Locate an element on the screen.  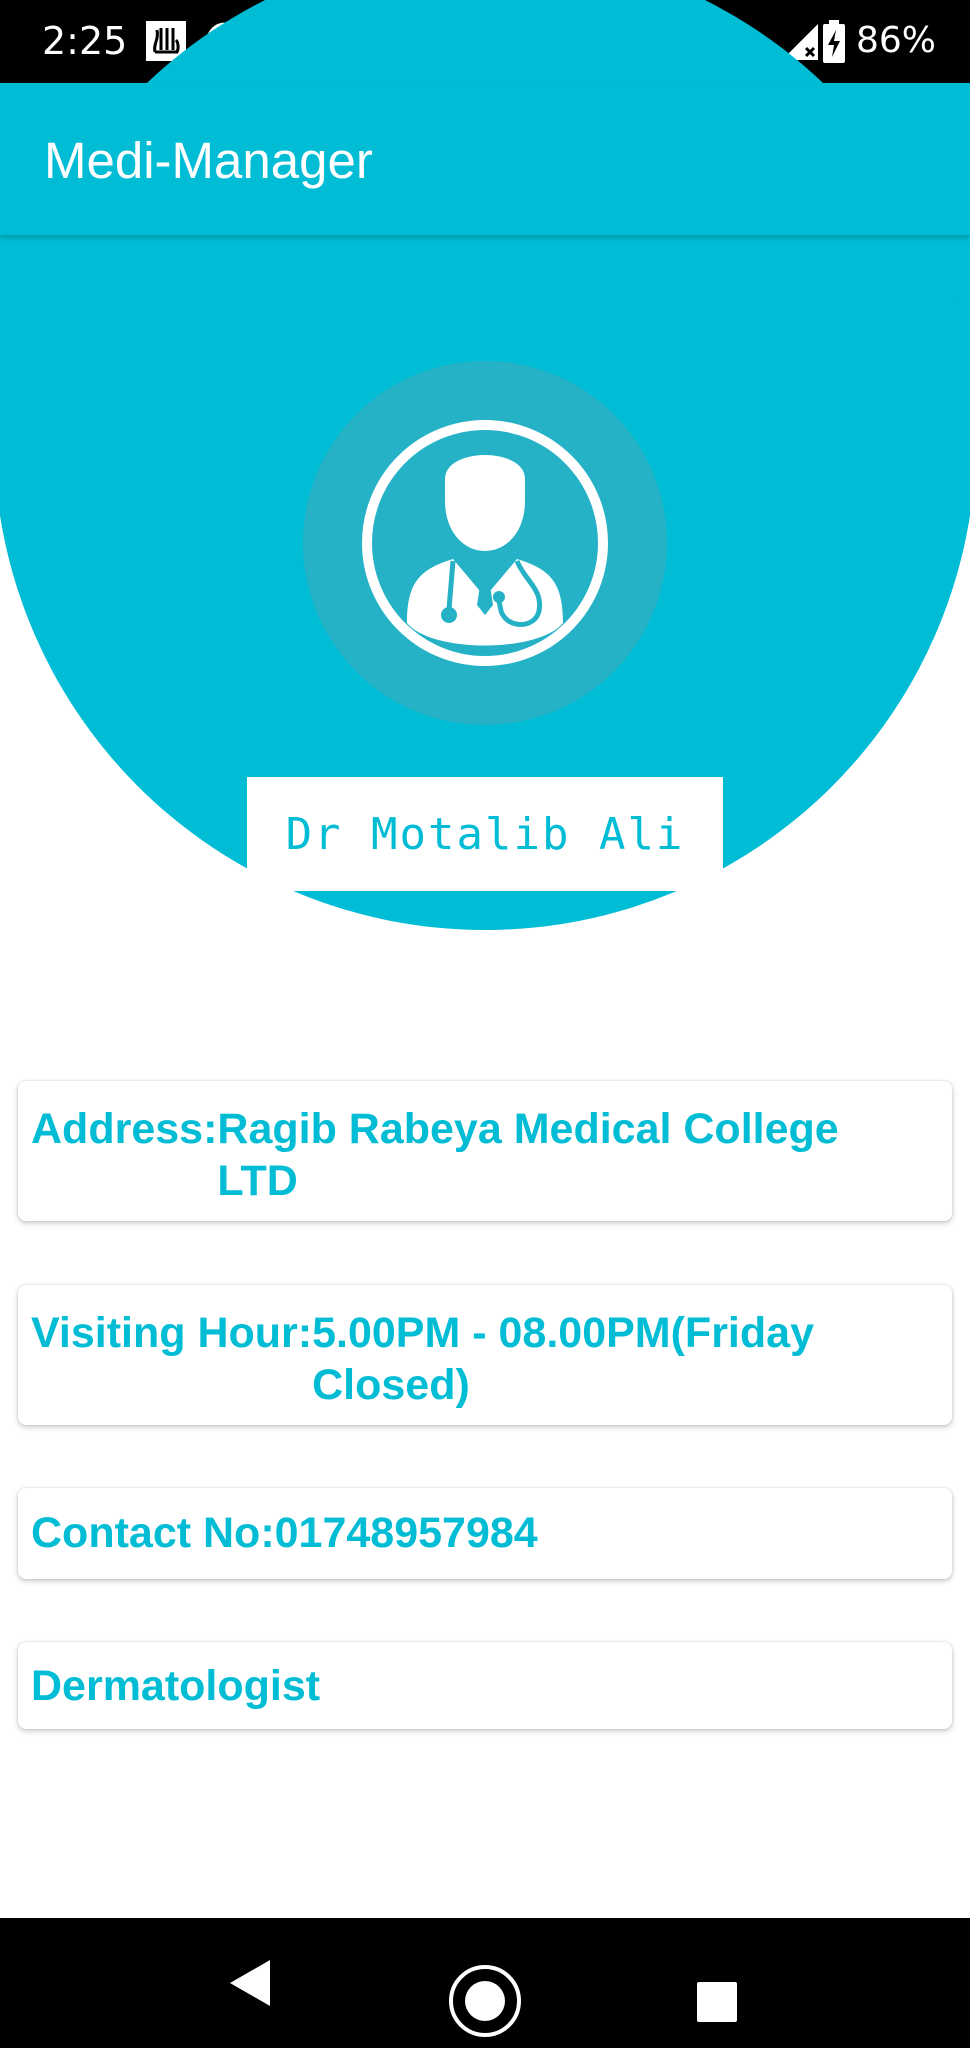
visiting-hour-label: Visiting Hour: is located at coordinates (172, 1333).